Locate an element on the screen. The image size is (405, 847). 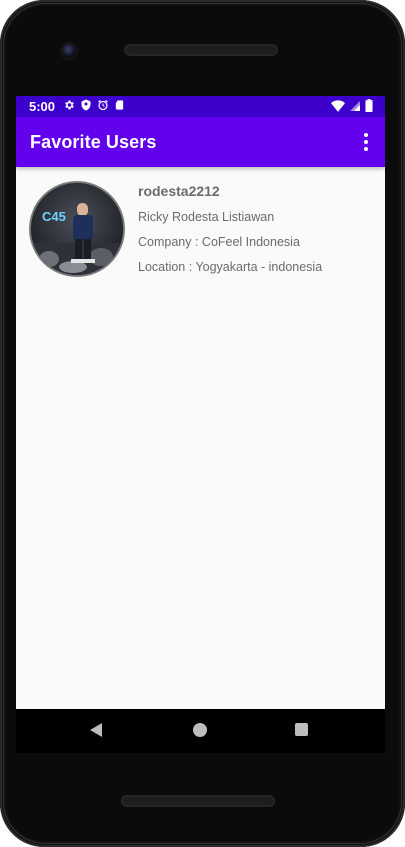
cell-signal-icon is located at coordinates (355, 107).